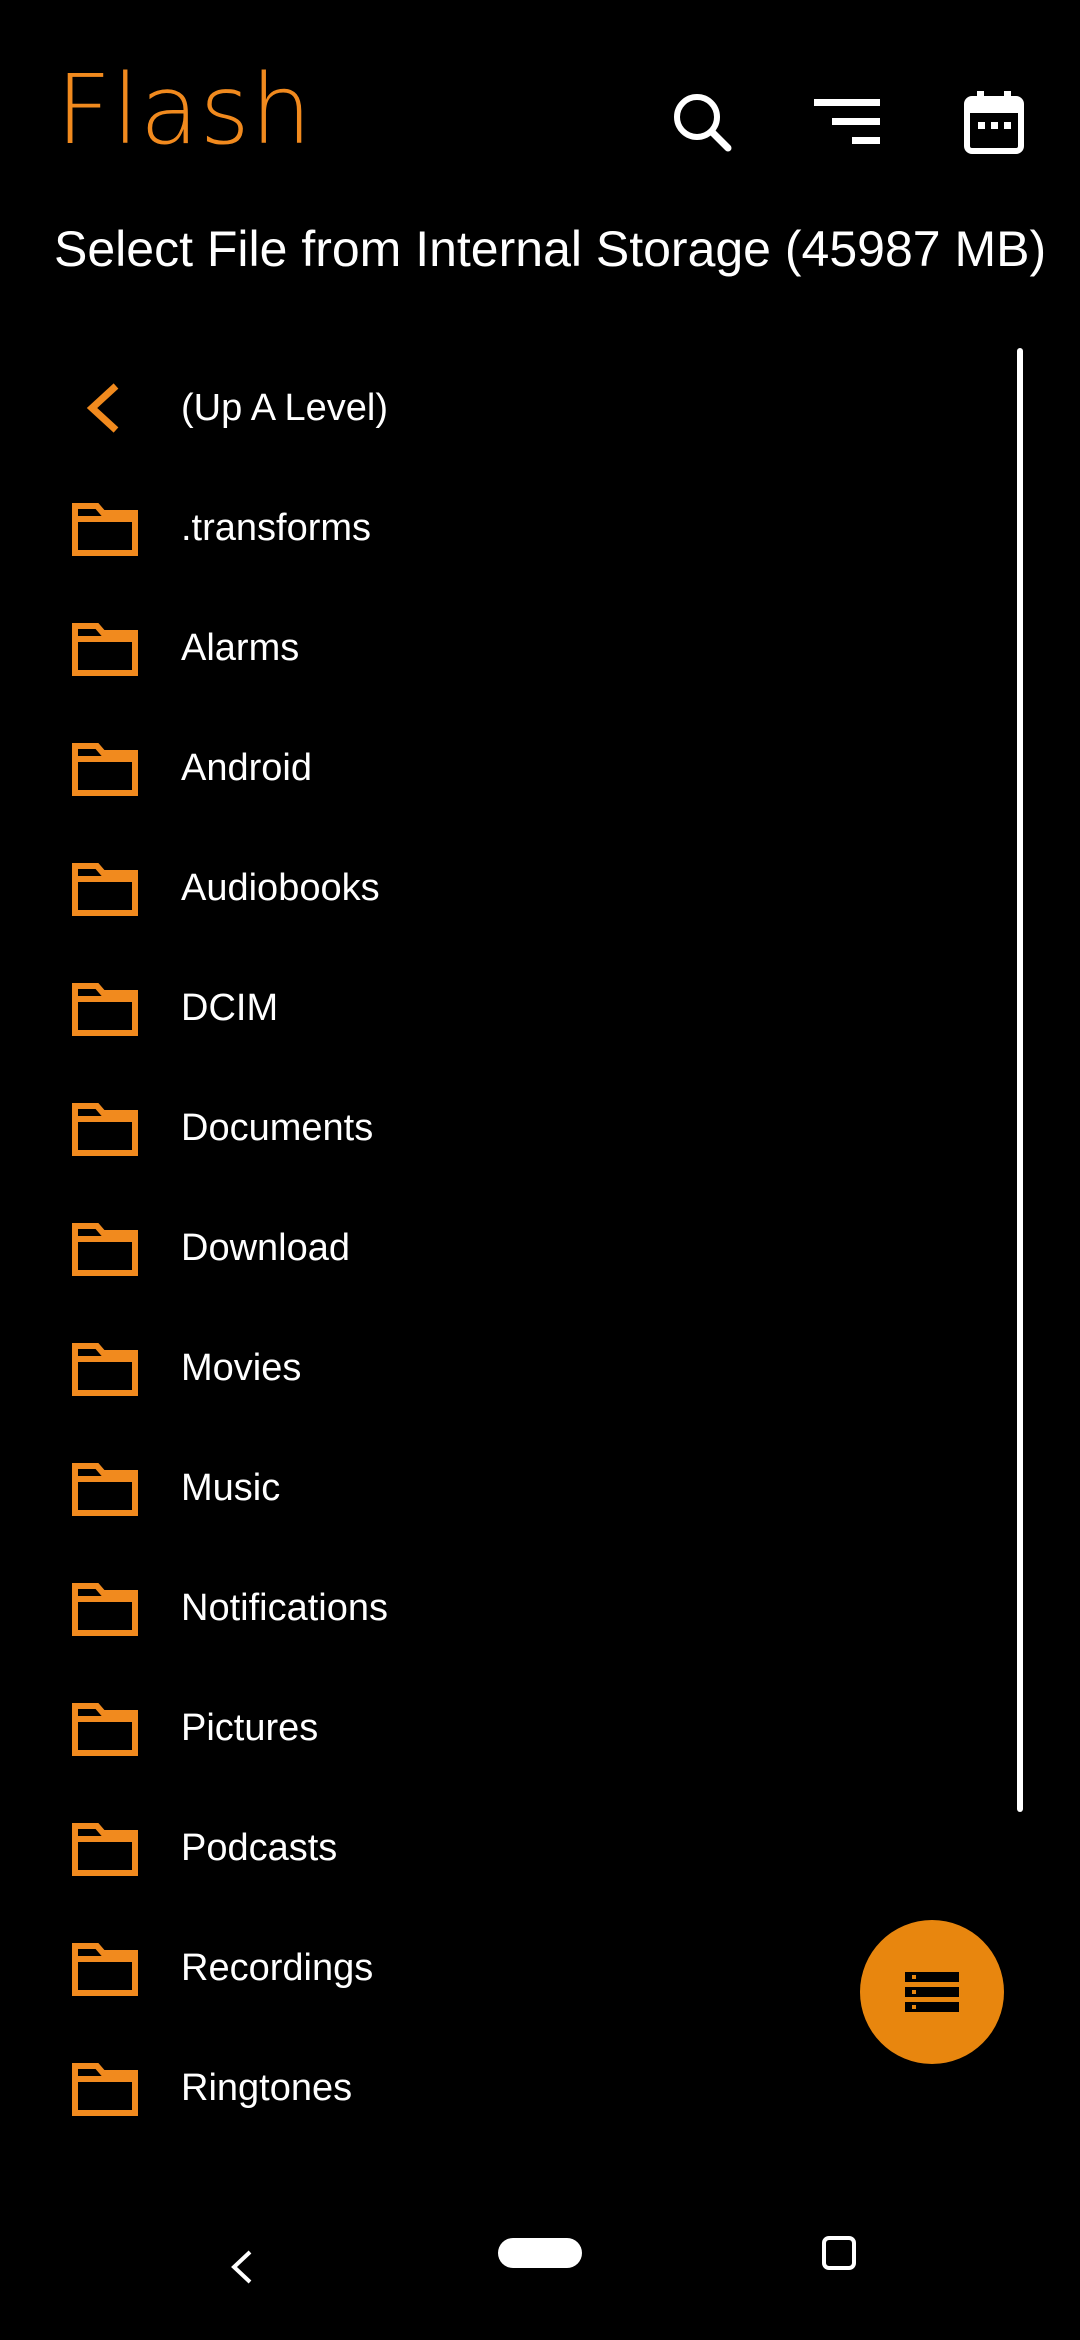  What do you see at coordinates (242, 2267) in the screenshot?
I see `nav-back-icon` at bounding box center [242, 2267].